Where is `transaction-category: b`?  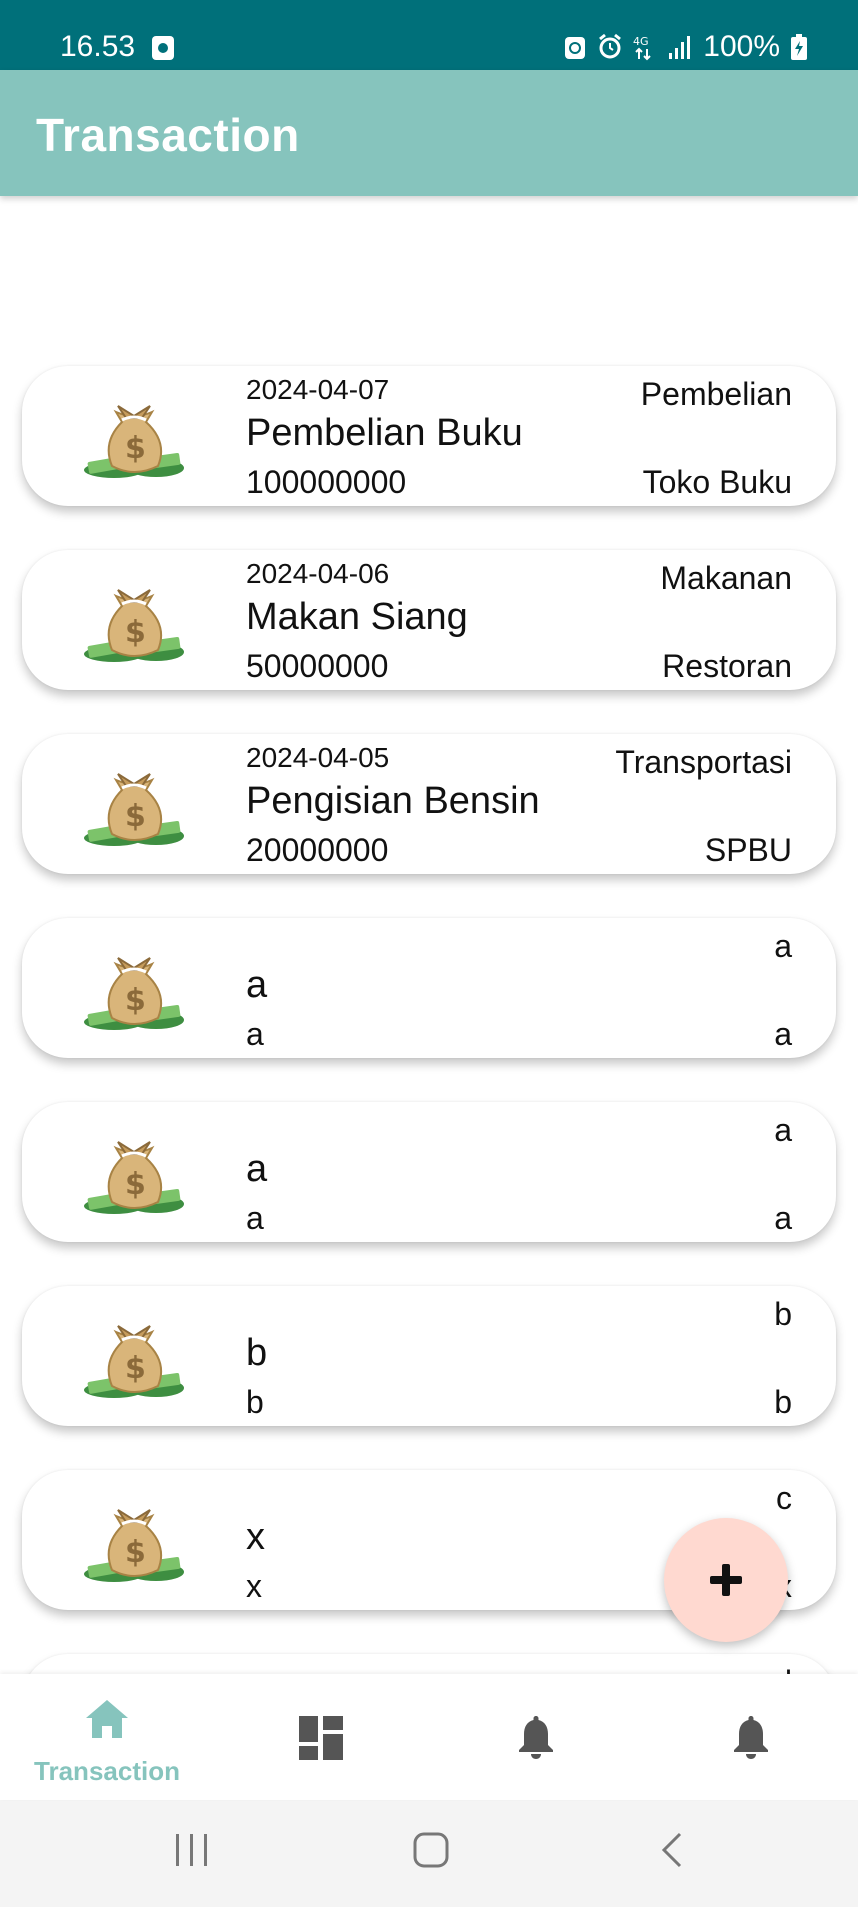 transaction-category: b is located at coordinates (783, 1314).